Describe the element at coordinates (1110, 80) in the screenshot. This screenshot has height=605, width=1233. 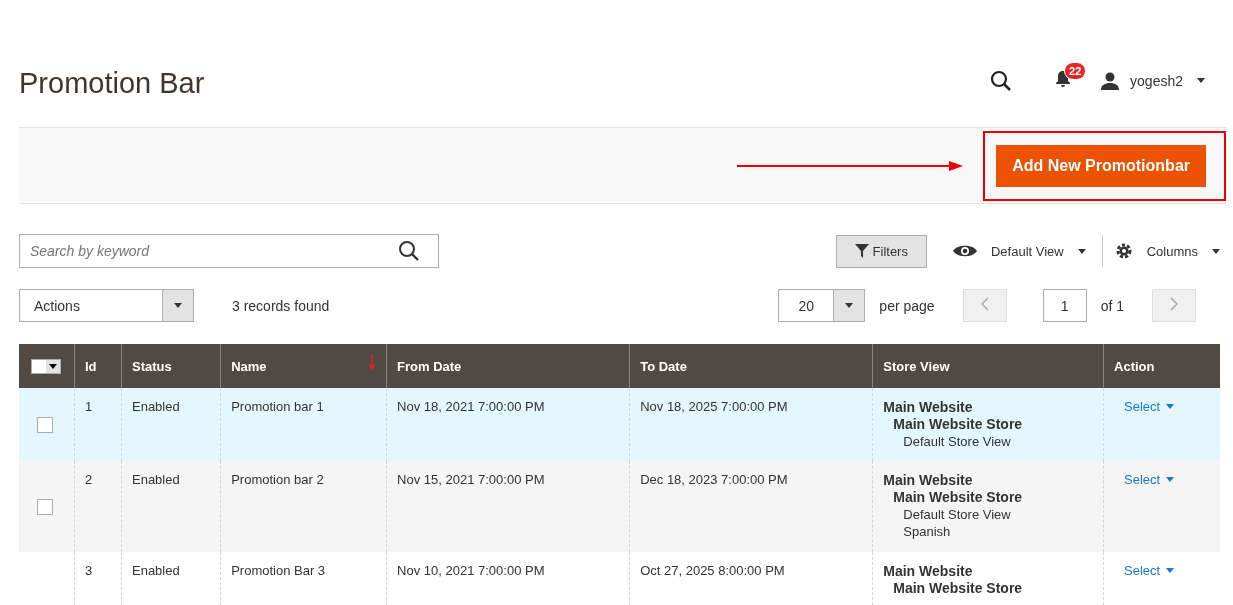
I see `user-icon` at that location.